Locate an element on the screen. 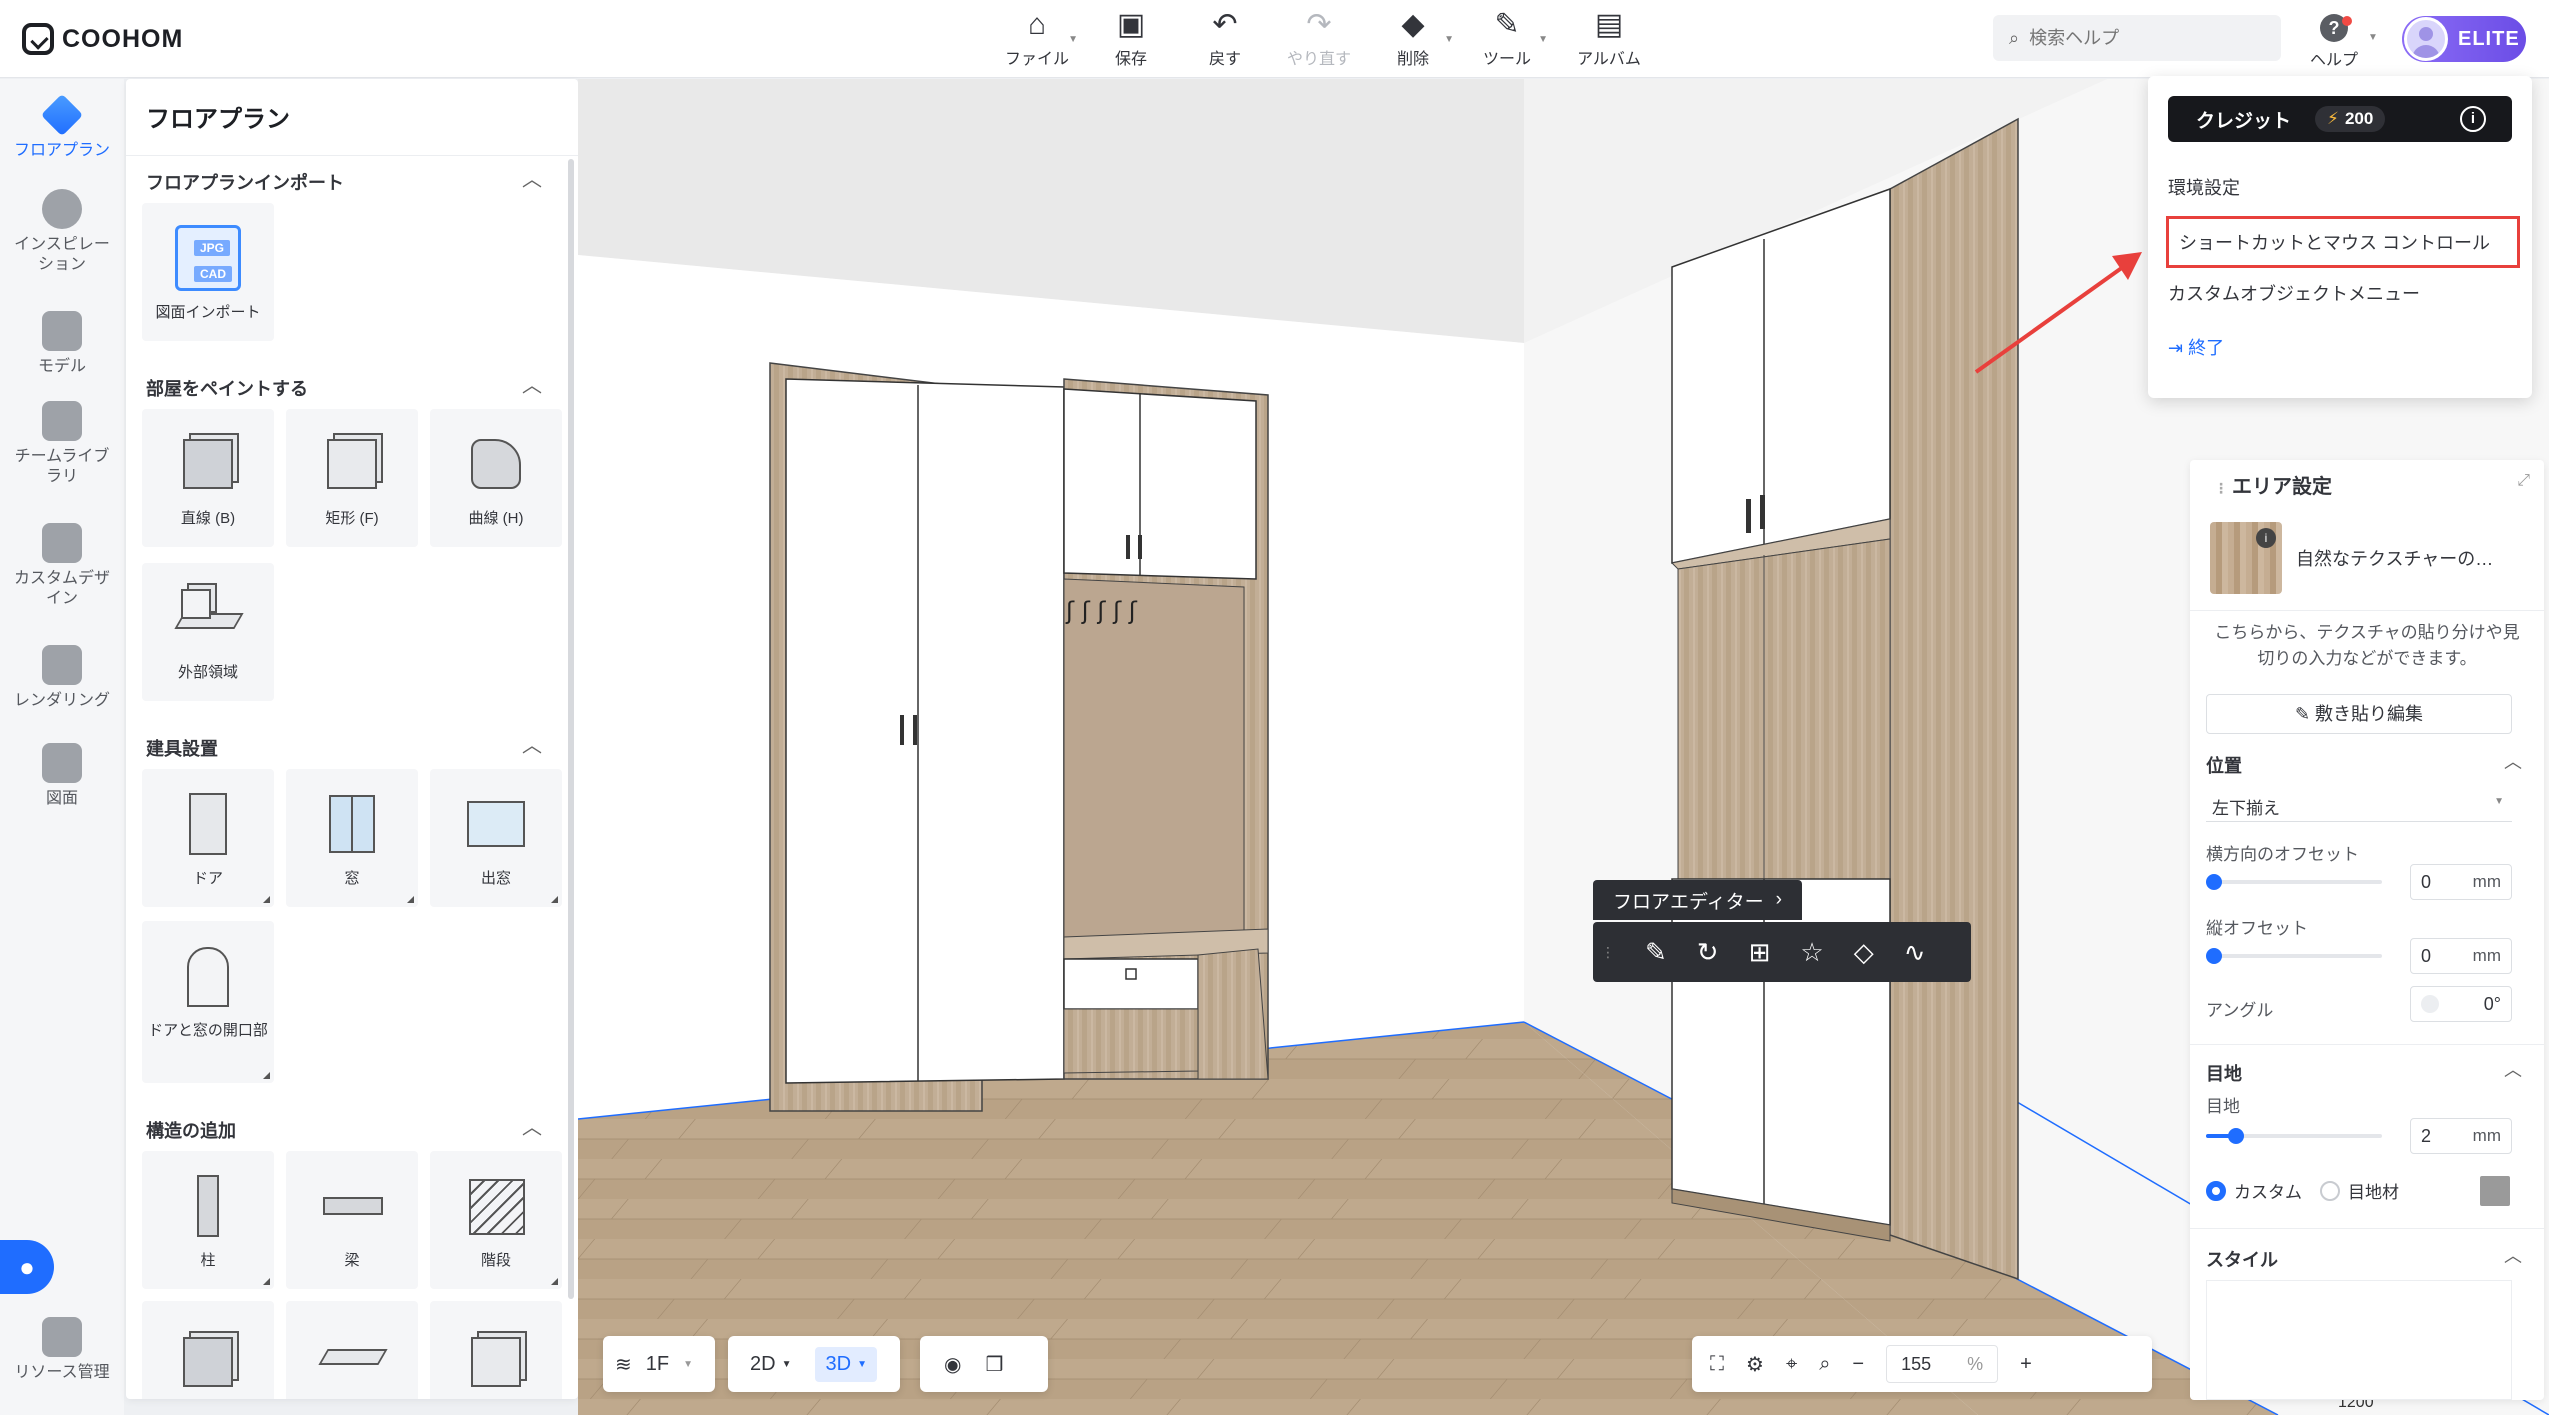  window-card: 窓 is located at coordinates (352, 838).